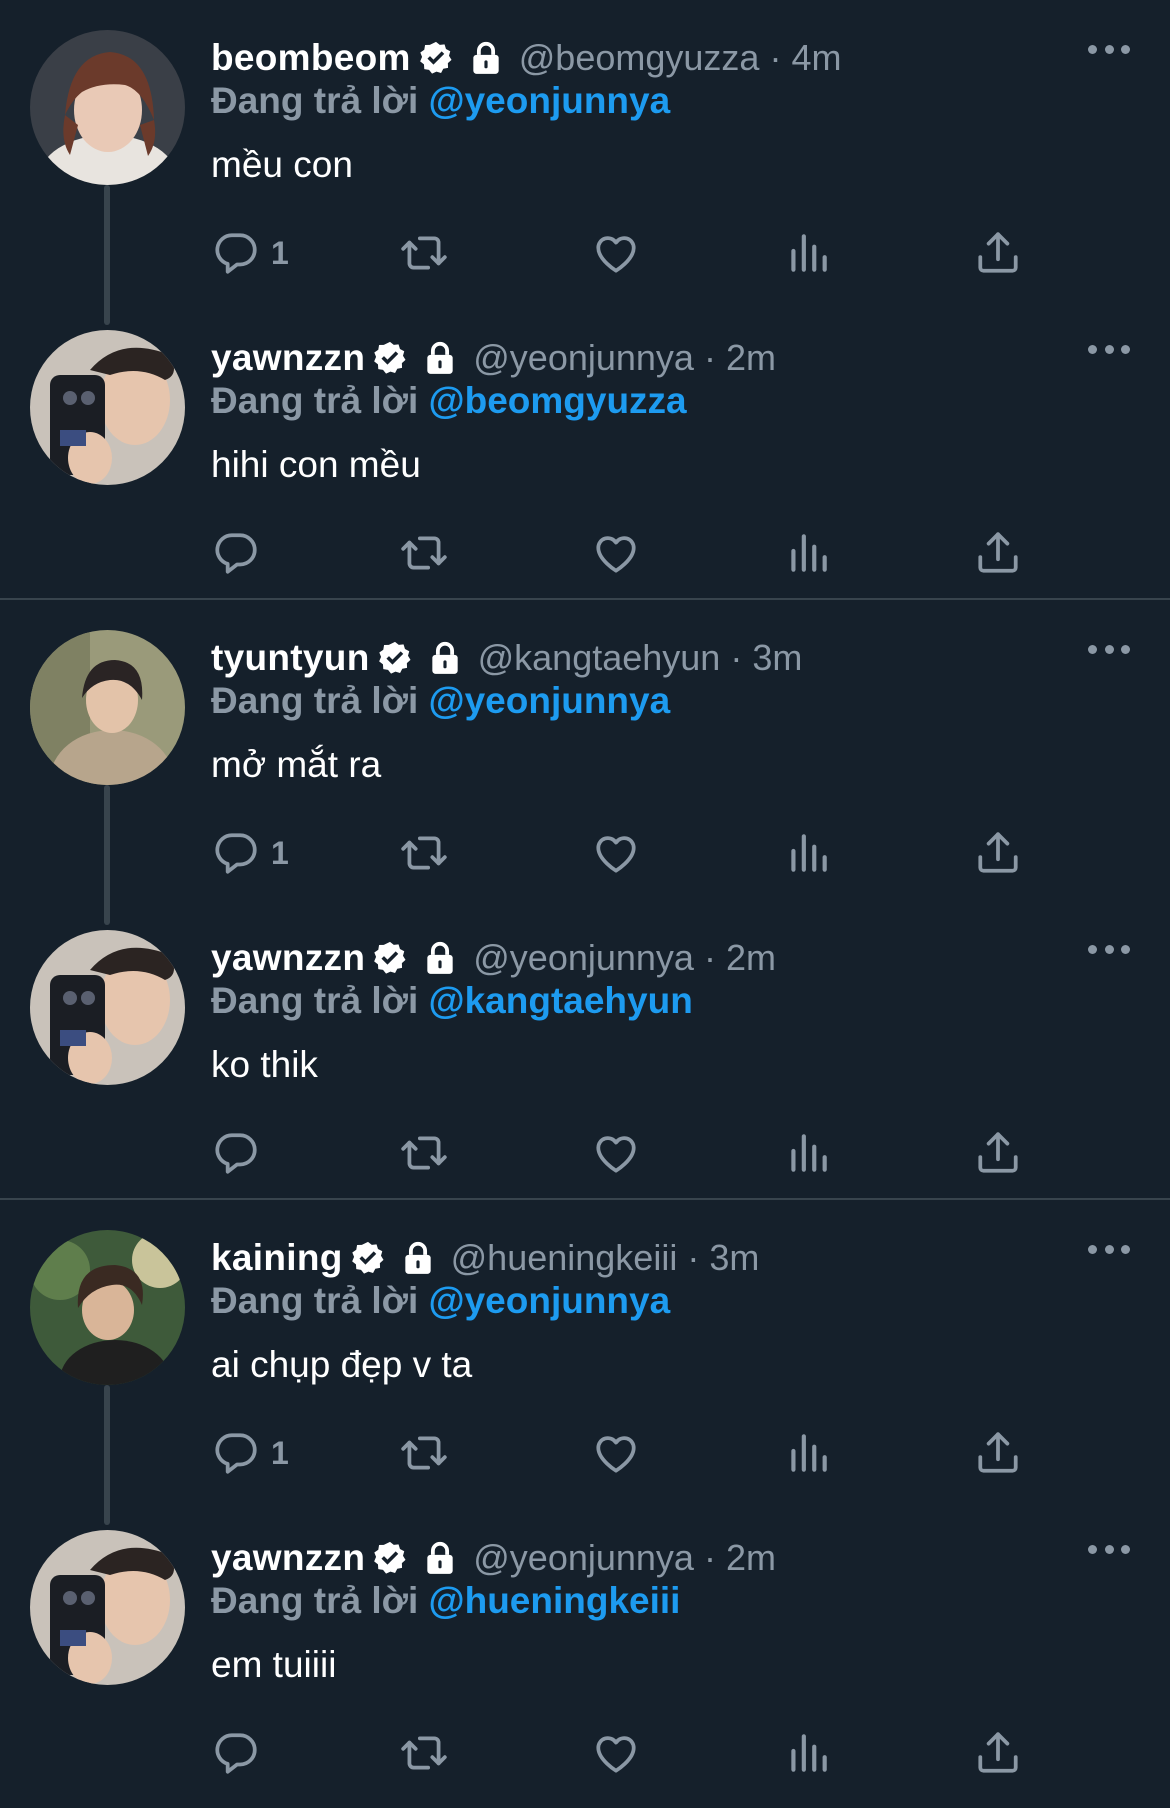 This screenshot has height=1808, width=1170. I want to click on reply-mention: @kangtaehyun, so click(561, 1000).